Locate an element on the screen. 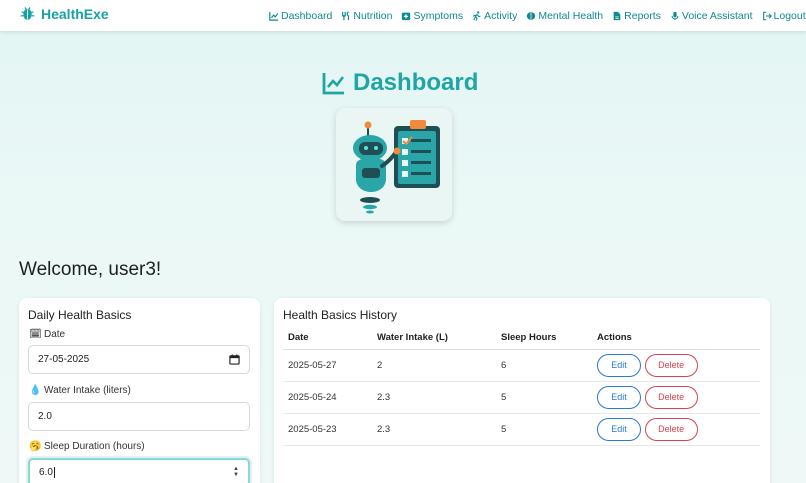 This screenshot has width=806, height=483. robot-illustration is located at coordinates (394, 164).